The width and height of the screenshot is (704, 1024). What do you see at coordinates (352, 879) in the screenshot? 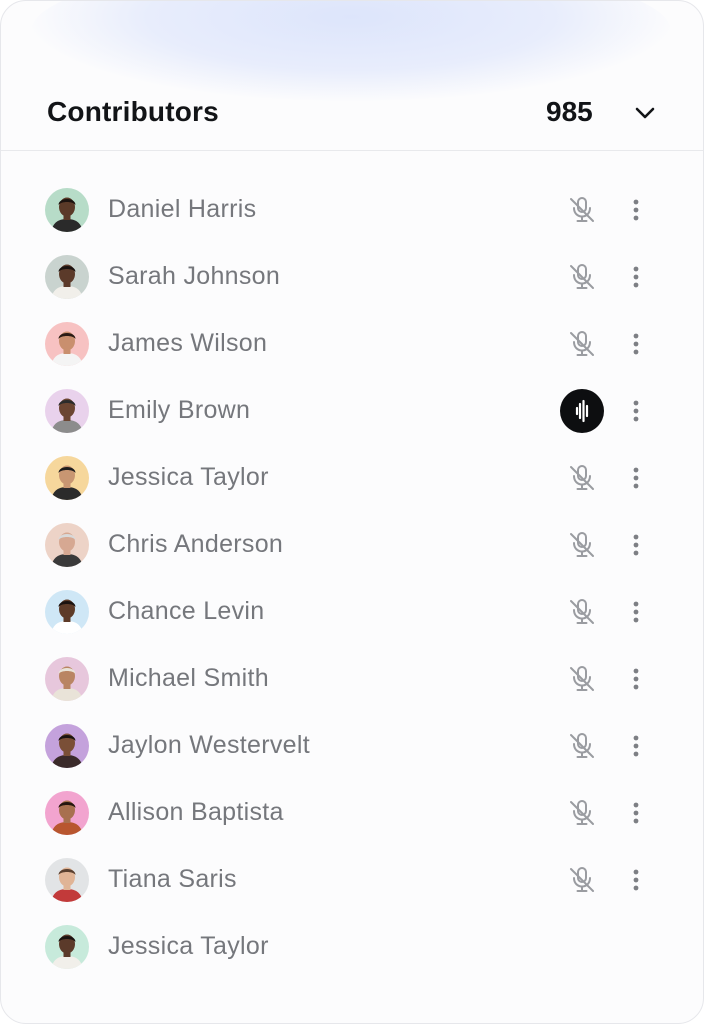
I see `contributor-row: Tiana Saris` at bounding box center [352, 879].